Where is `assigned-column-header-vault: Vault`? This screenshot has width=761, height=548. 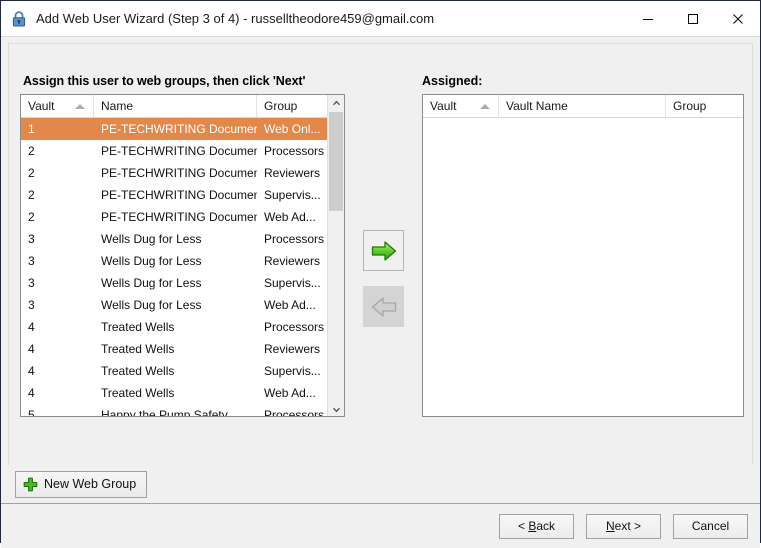 assigned-column-header-vault: Vault is located at coordinates (461, 106).